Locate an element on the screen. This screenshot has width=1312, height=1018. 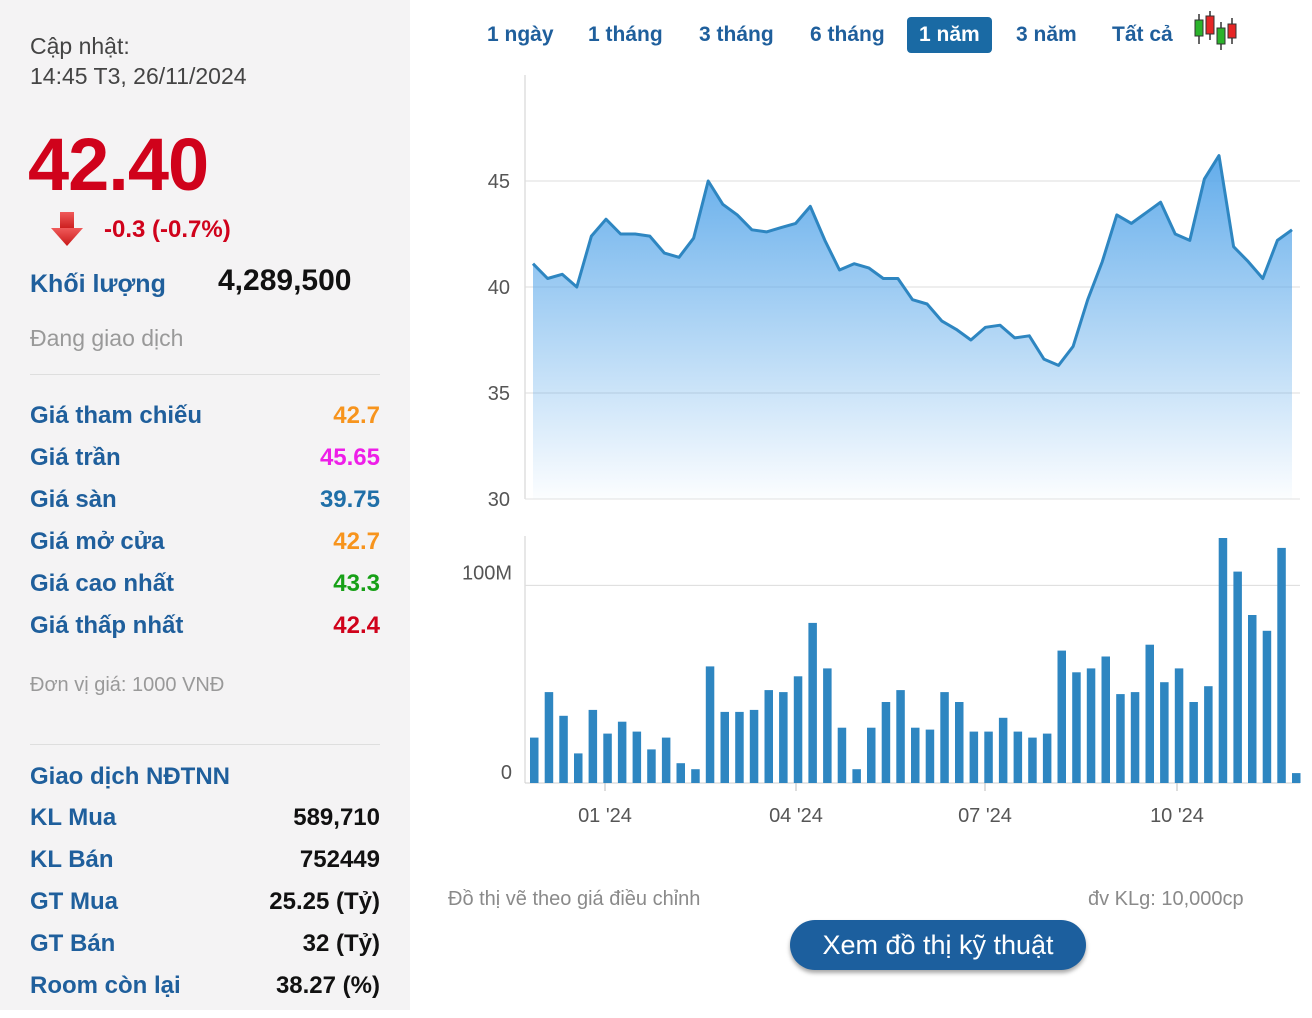
update-time: 14:45 T3, 26/11/2024 is located at coordinates (138, 76).